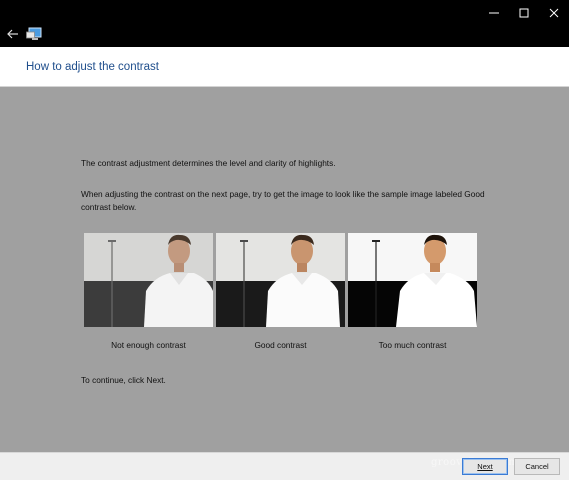 The height and width of the screenshot is (480, 569). I want to click on back-button, so click(13, 34).